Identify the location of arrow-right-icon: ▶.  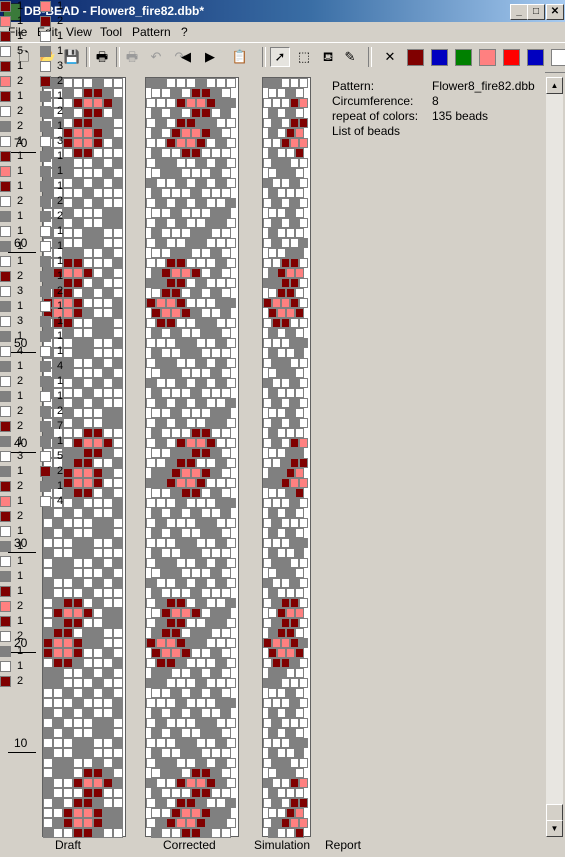
(210, 57).